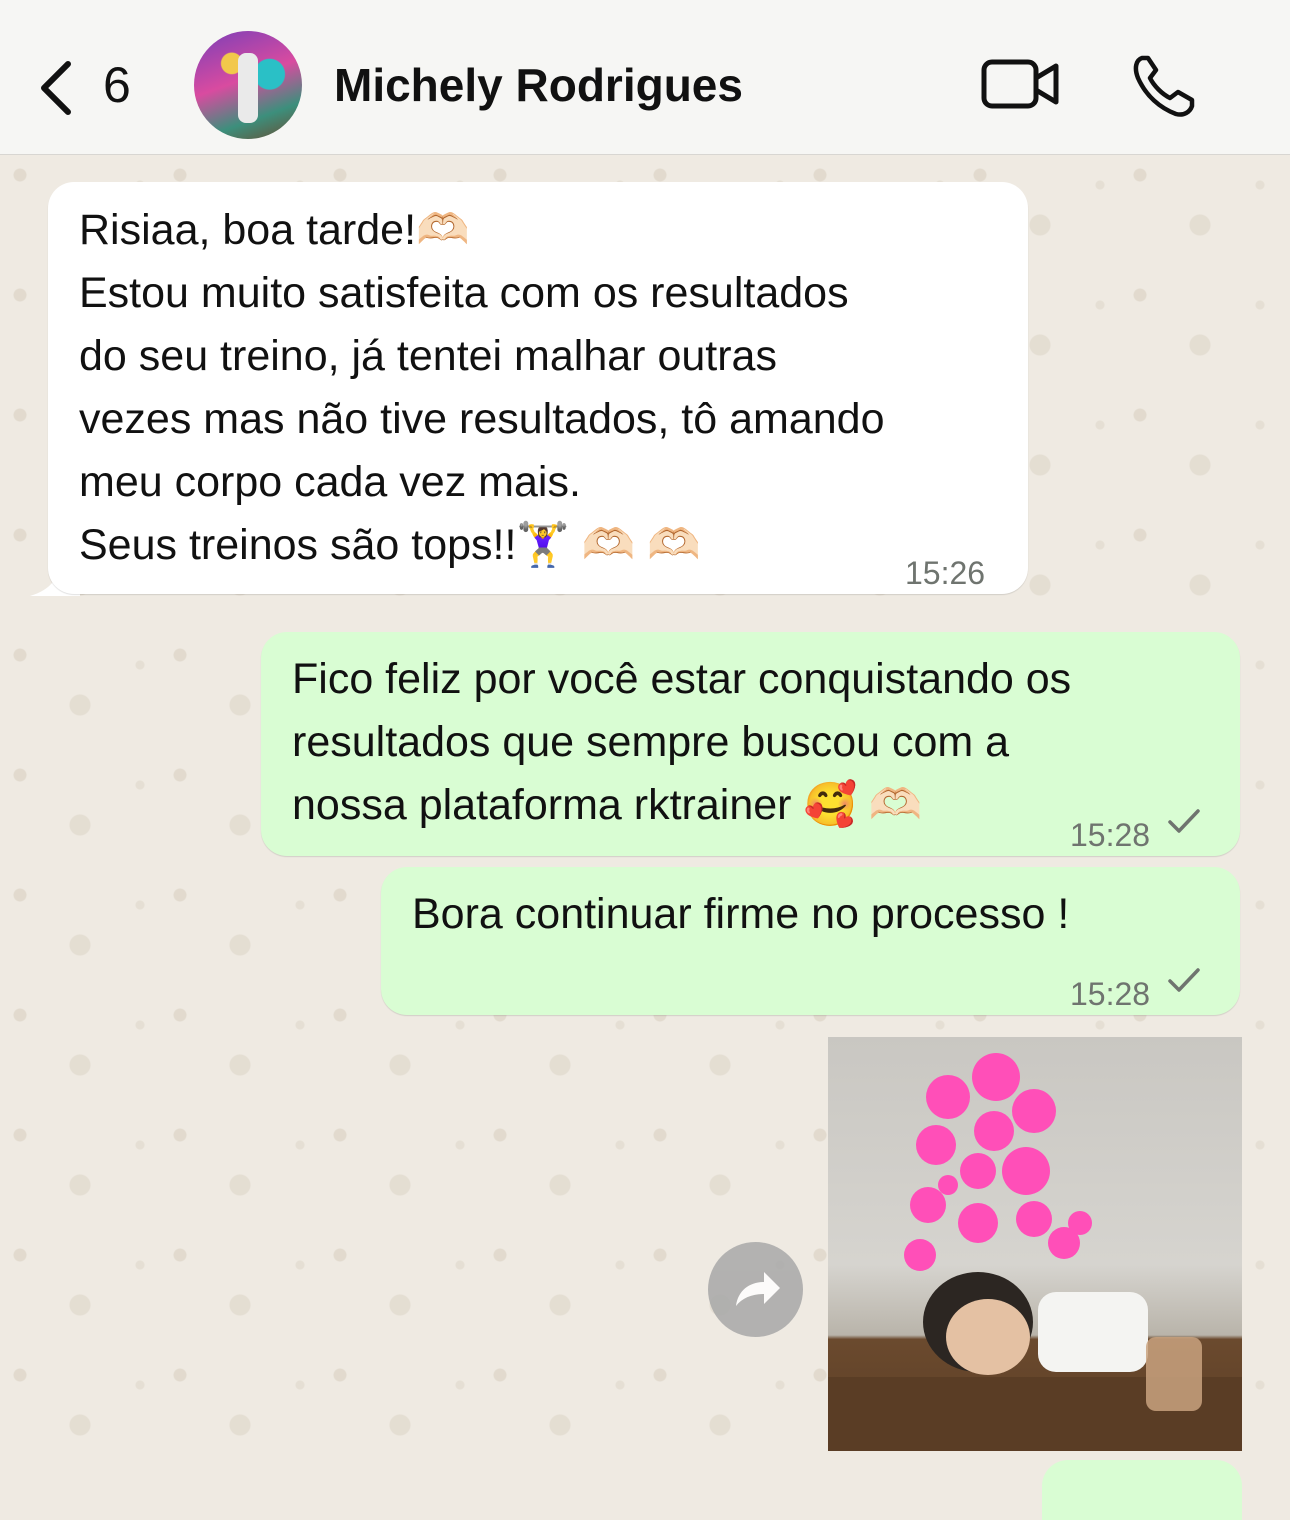  I want to click on message-line: Estou muito satisfeita com os resultados, so click(464, 293).